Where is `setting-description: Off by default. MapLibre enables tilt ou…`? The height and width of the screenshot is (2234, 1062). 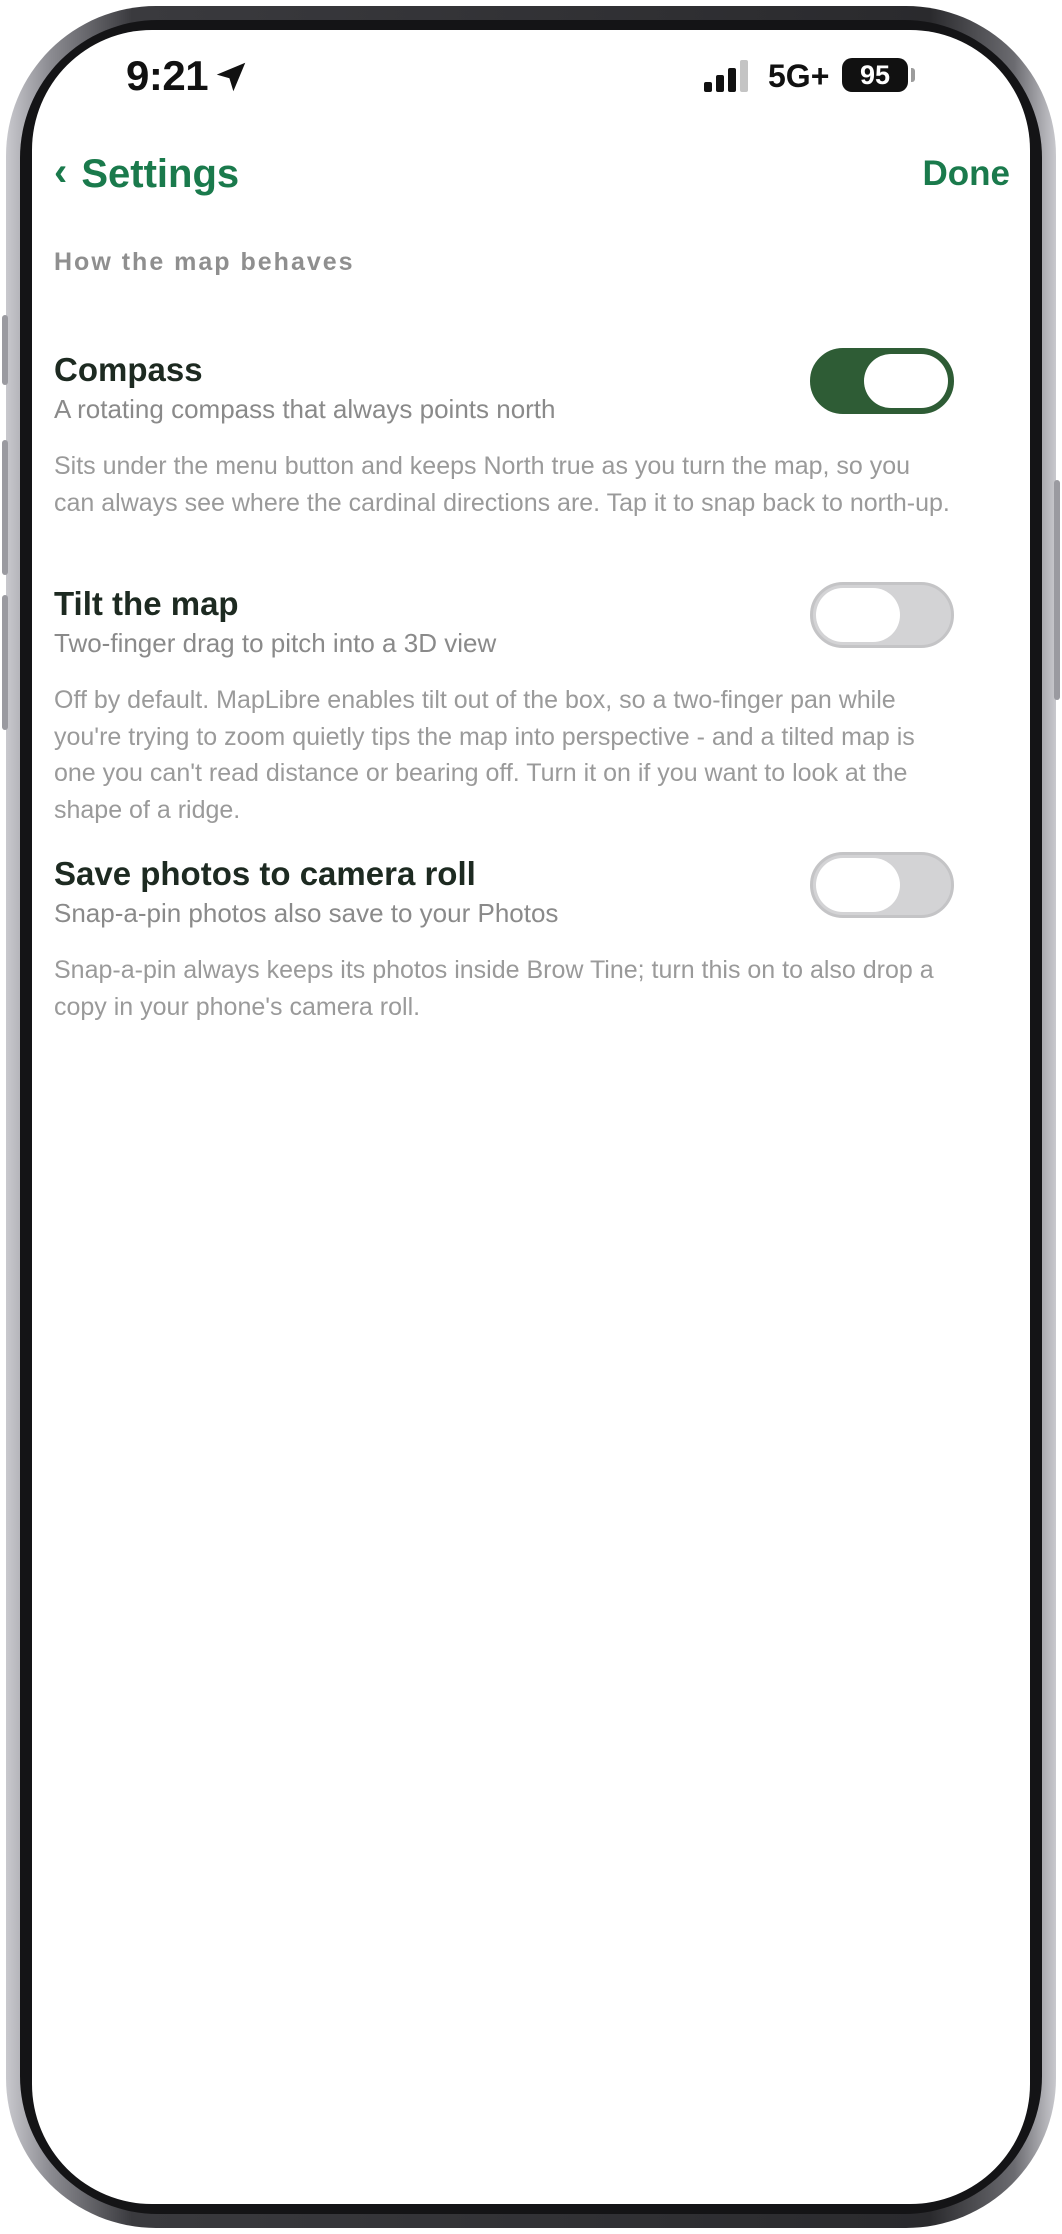 setting-description: Off by default. MapLibre enables tilt ou… is located at coordinates (484, 755).